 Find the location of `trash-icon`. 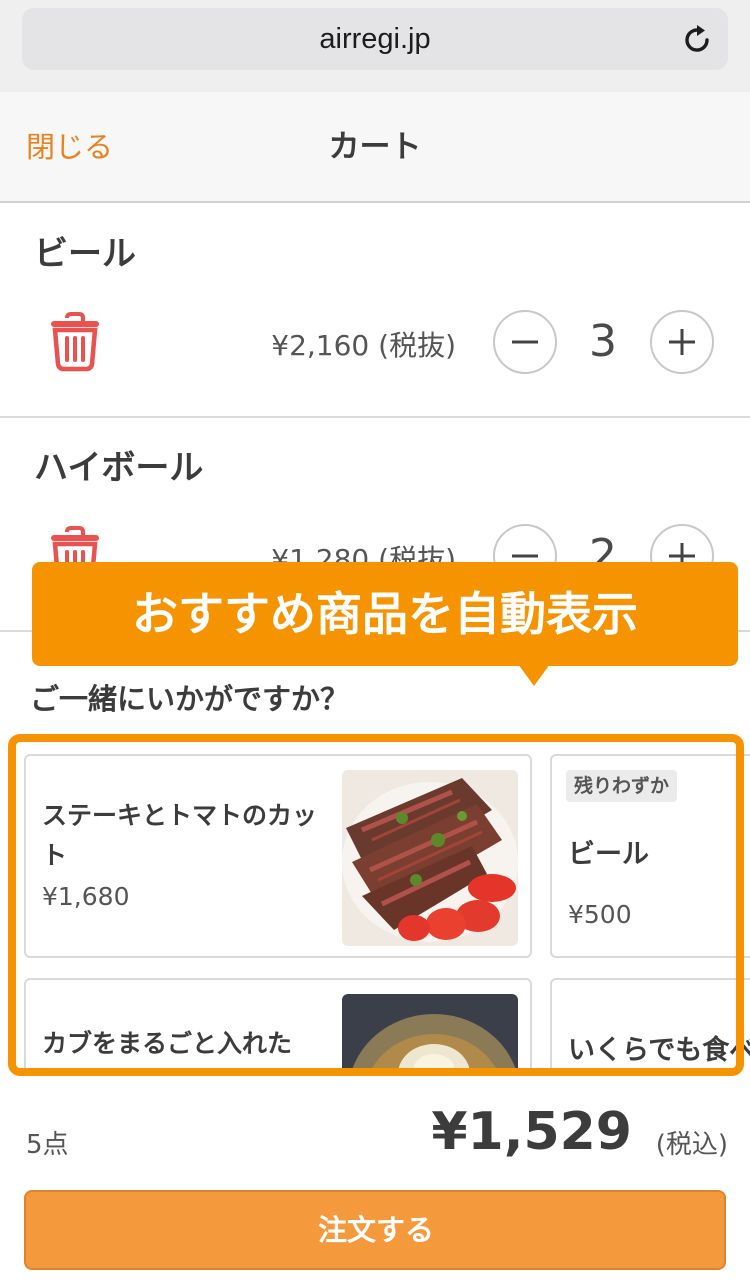

trash-icon is located at coordinates (75, 342).